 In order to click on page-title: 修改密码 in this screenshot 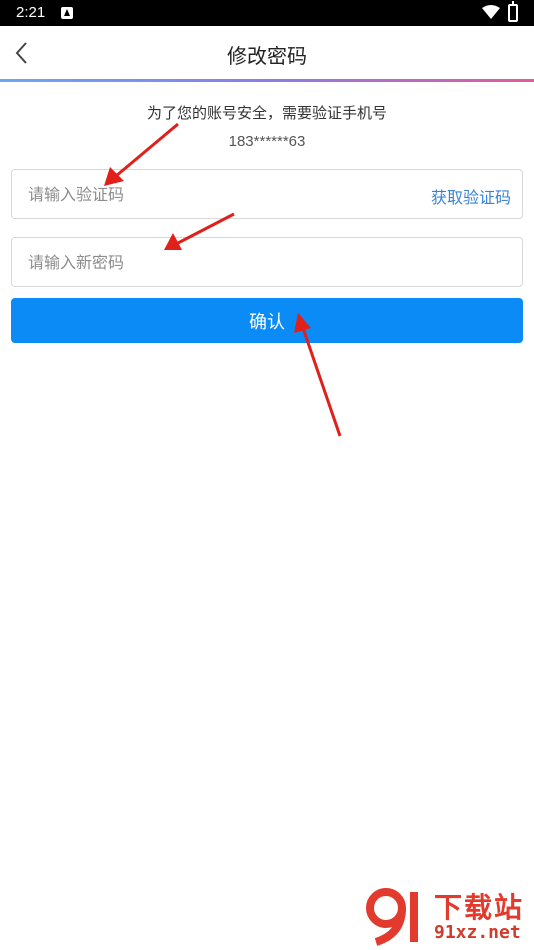, I will do `click(267, 56)`.